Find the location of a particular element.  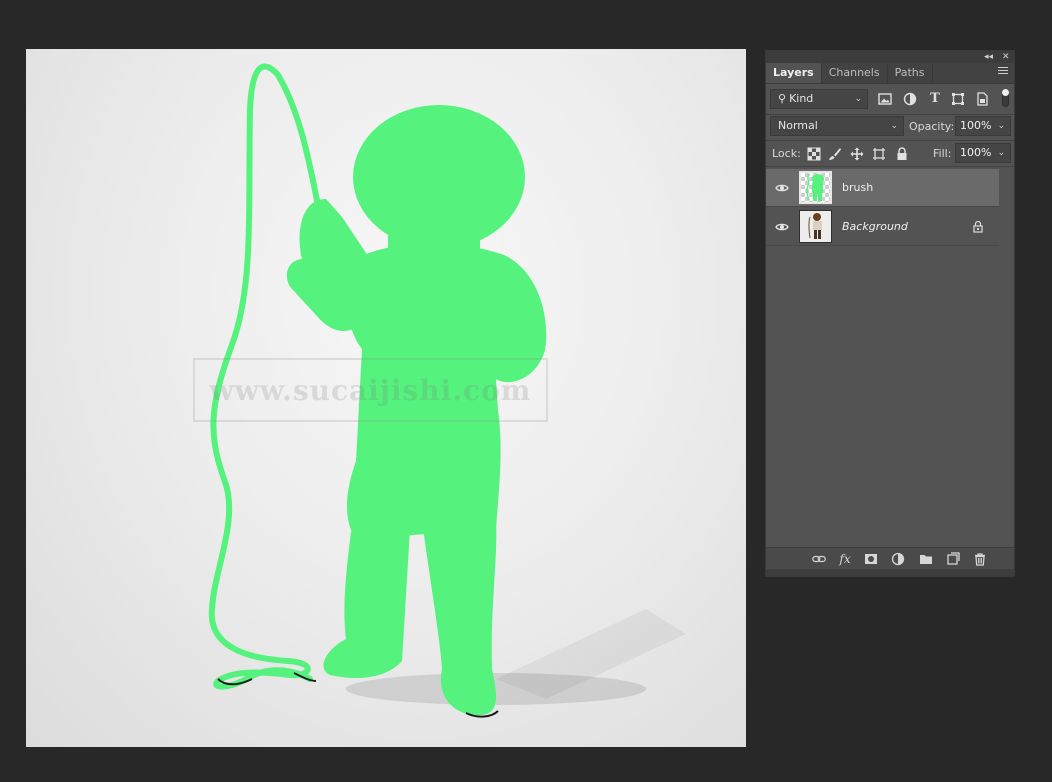

lock-image-pixels-brush-icon is located at coordinates (835, 154).